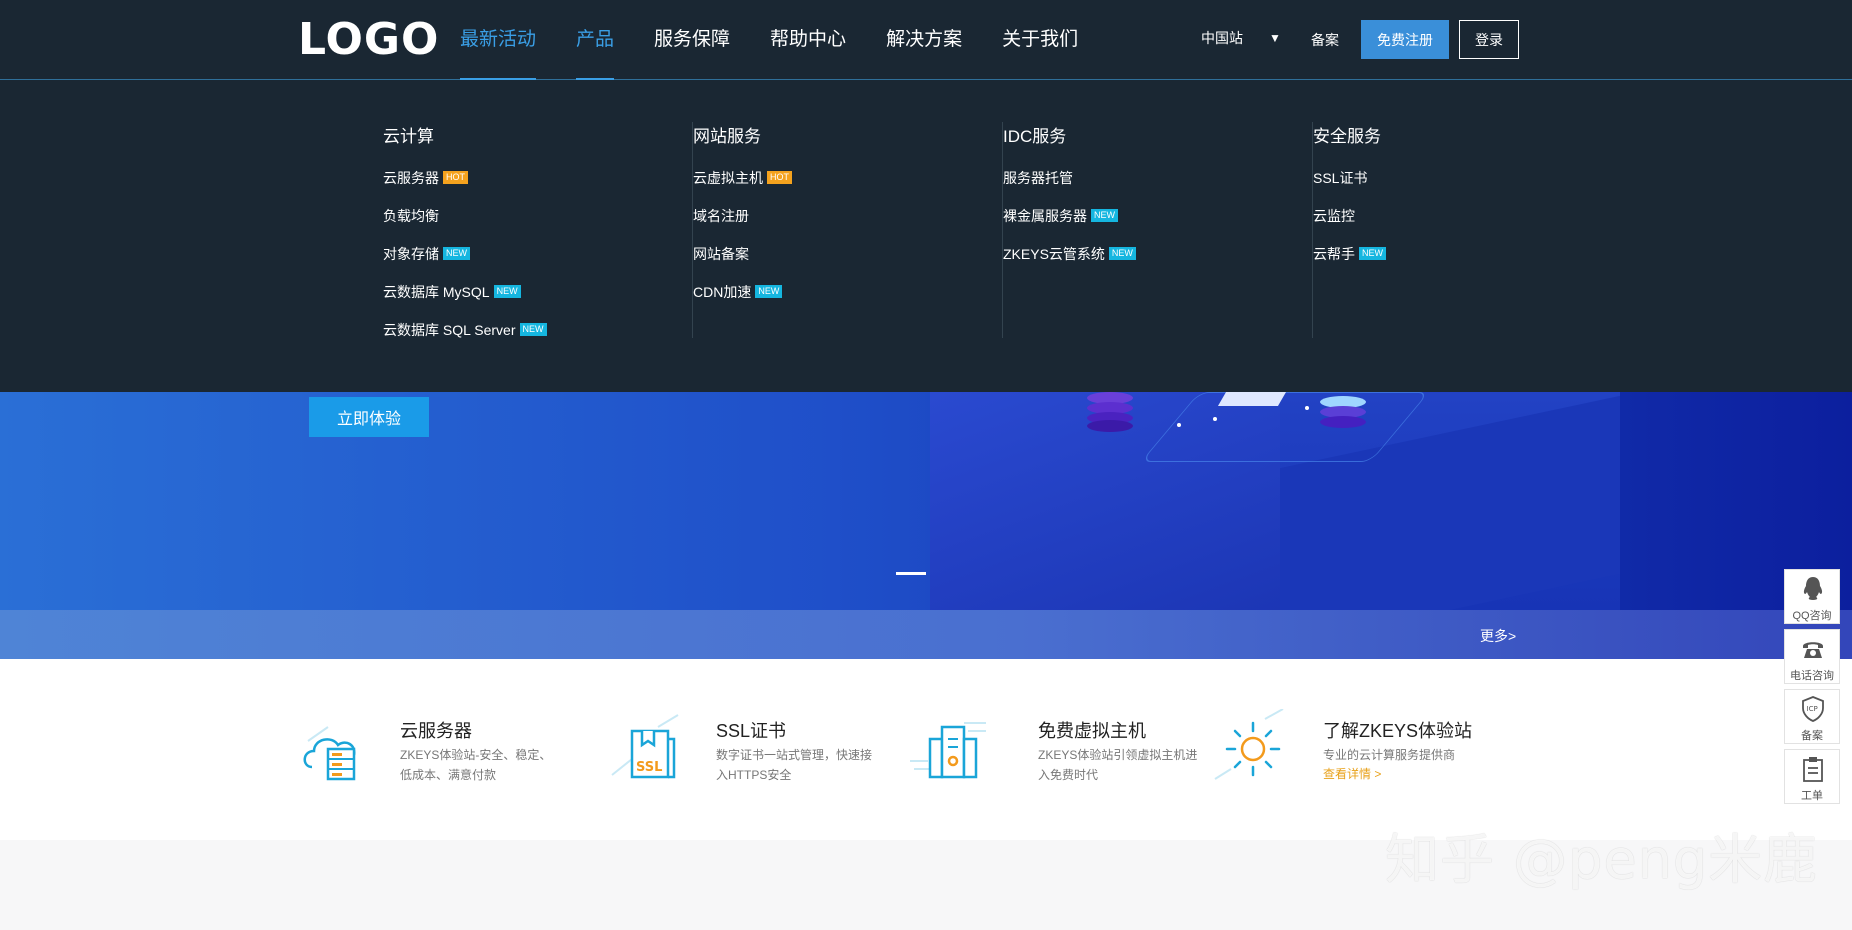  I want to click on feature-ssl-certificate: SSL SSL证书 数字证书一站式管理，快速接入HTTPS安全, so click(740, 749).